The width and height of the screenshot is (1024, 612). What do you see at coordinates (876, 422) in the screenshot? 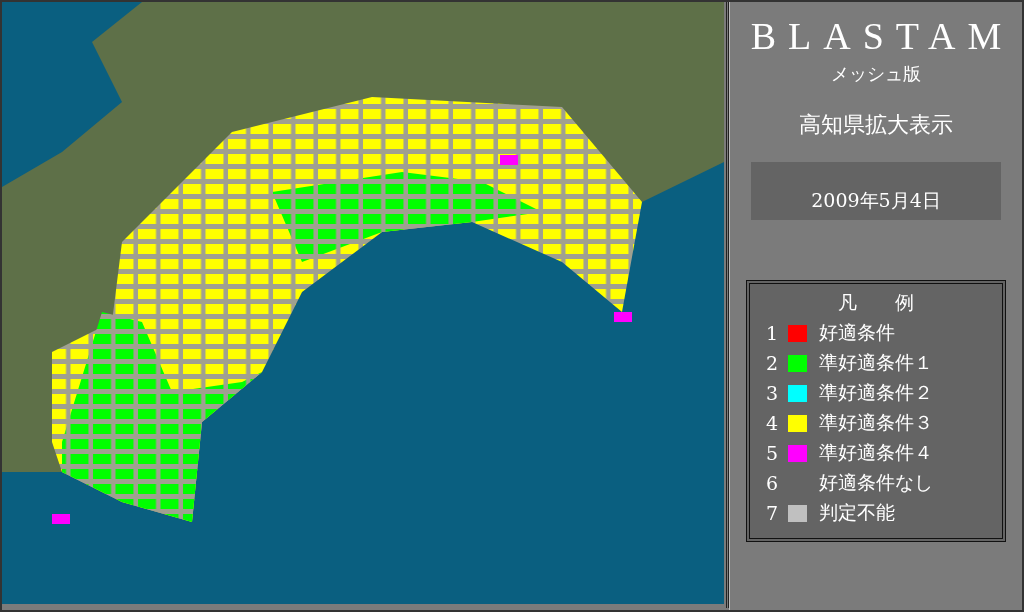
I see `legend-label: 準好適条件３` at bounding box center [876, 422].